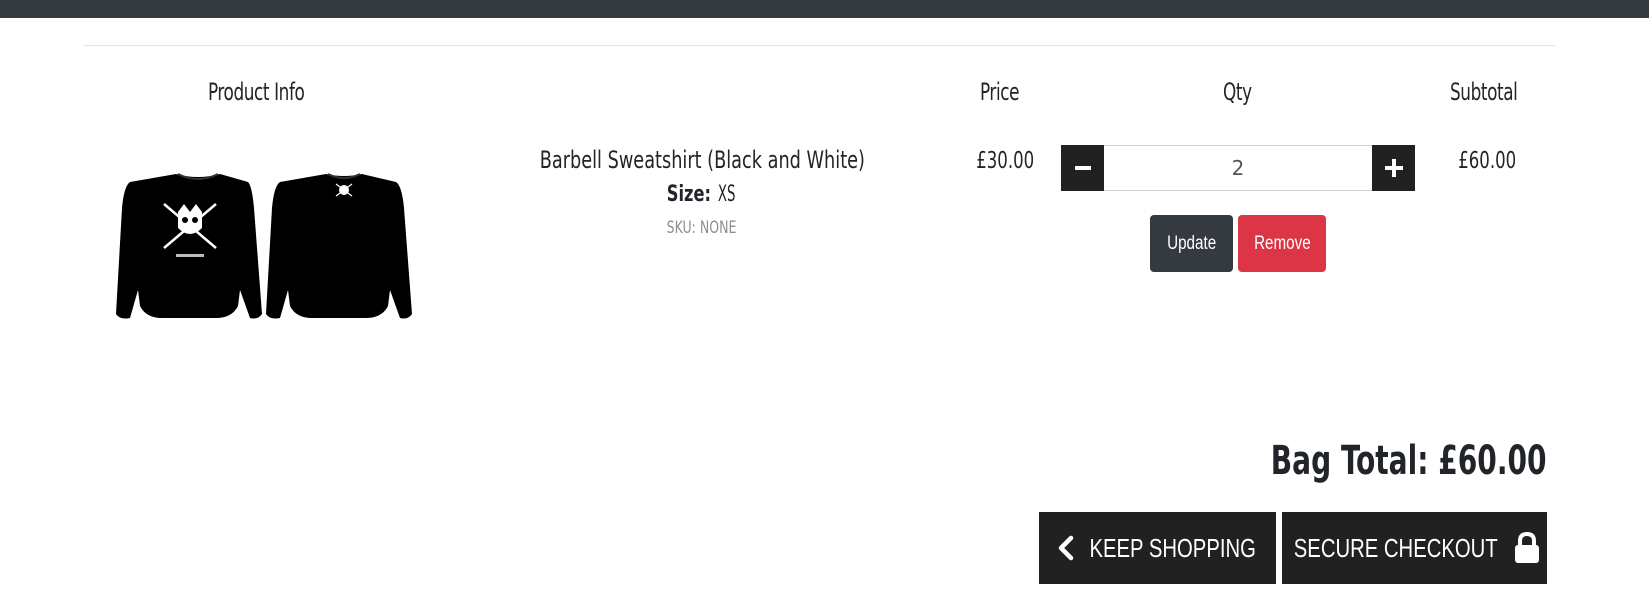  What do you see at coordinates (824, 9) in the screenshot?
I see `top-navbar` at bounding box center [824, 9].